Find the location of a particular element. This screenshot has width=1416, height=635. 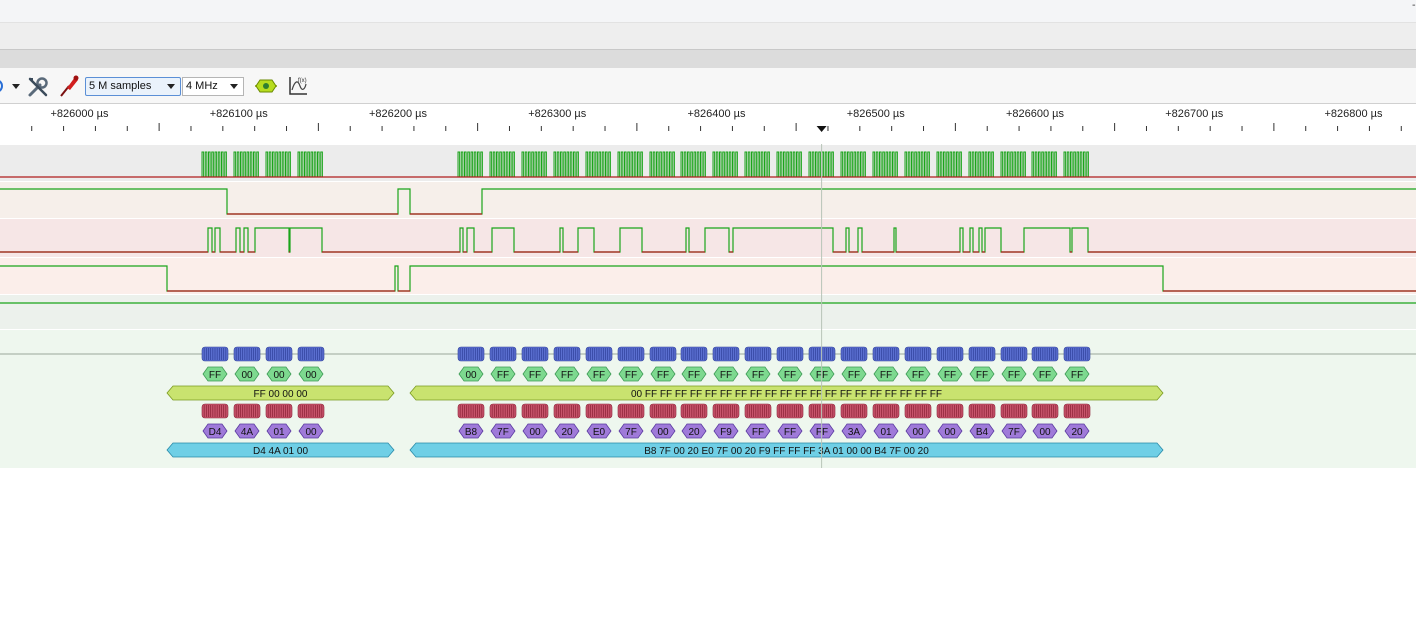

trigger-capture-icon is located at coordinates (266, 86).